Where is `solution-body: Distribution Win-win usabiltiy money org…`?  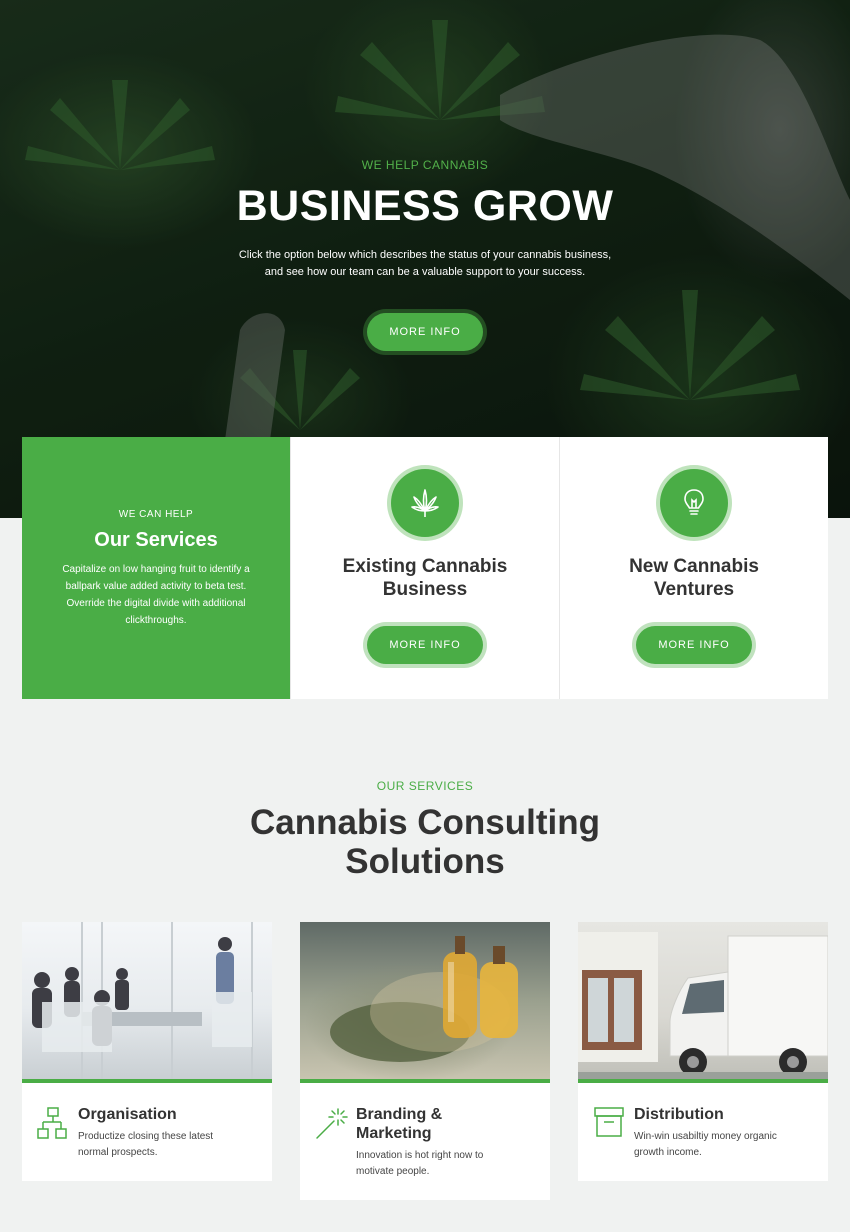
solution-body: Distribution Win-win usabiltiy money org… is located at coordinates (703, 1122).